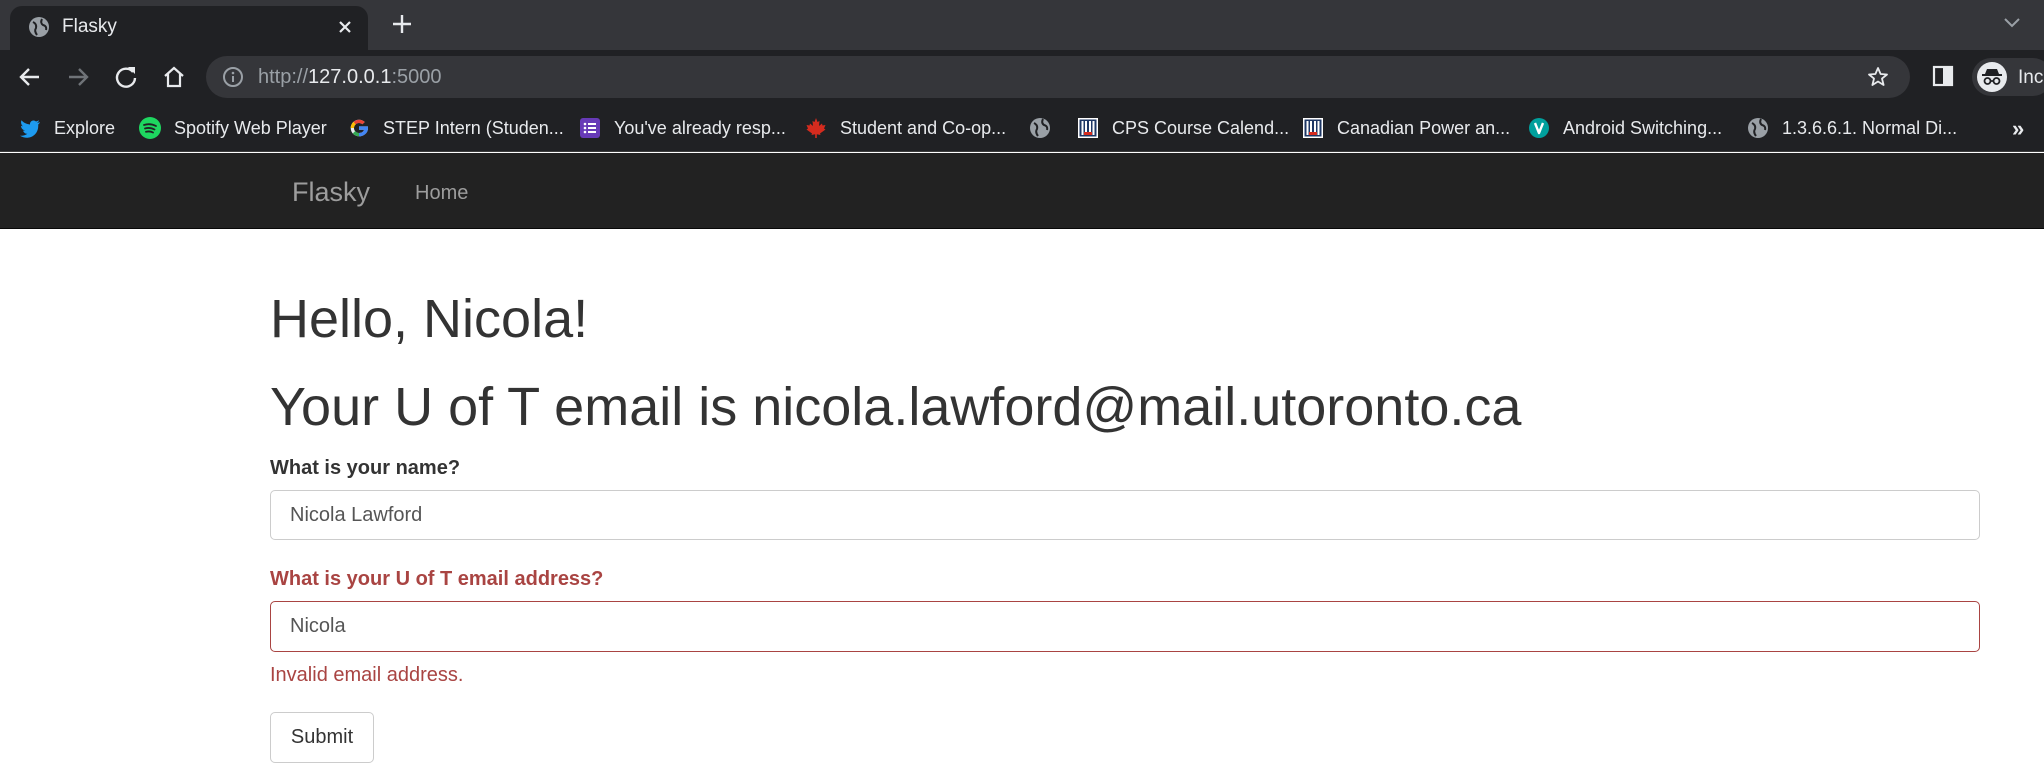 This screenshot has width=2044, height=769. I want to click on browser-toolbar: http://127.0.0.1:5000 Inc, so click(1022, 77).